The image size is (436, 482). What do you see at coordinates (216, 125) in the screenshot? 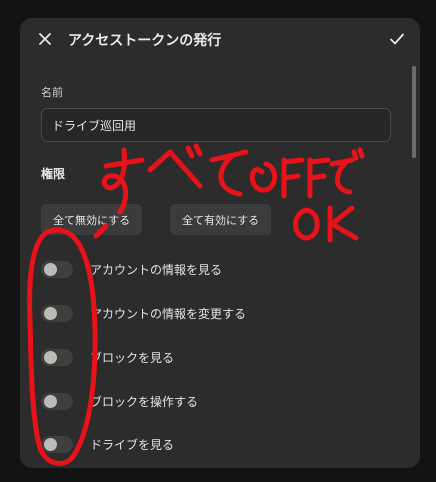
I see `name-input` at bounding box center [216, 125].